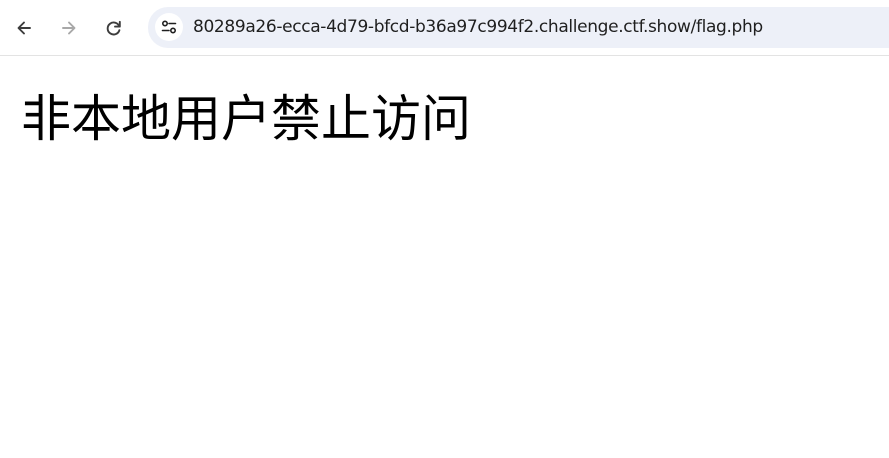 This screenshot has width=889, height=458. I want to click on reload-button, so click(114, 28).